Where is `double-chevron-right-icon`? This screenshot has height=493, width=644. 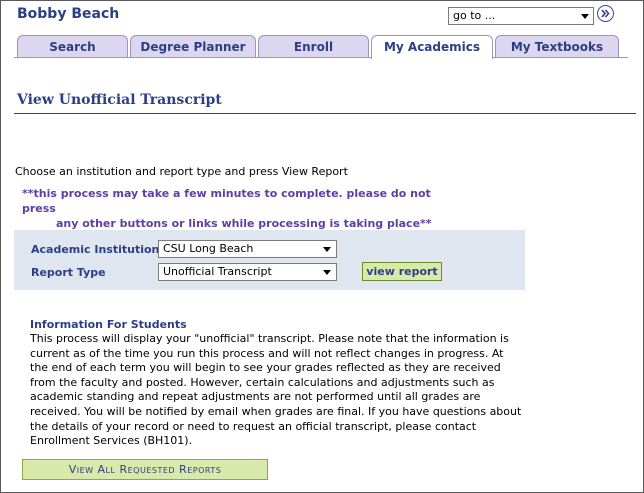 double-chevron-right-icon is located at coordinates (605, 13).